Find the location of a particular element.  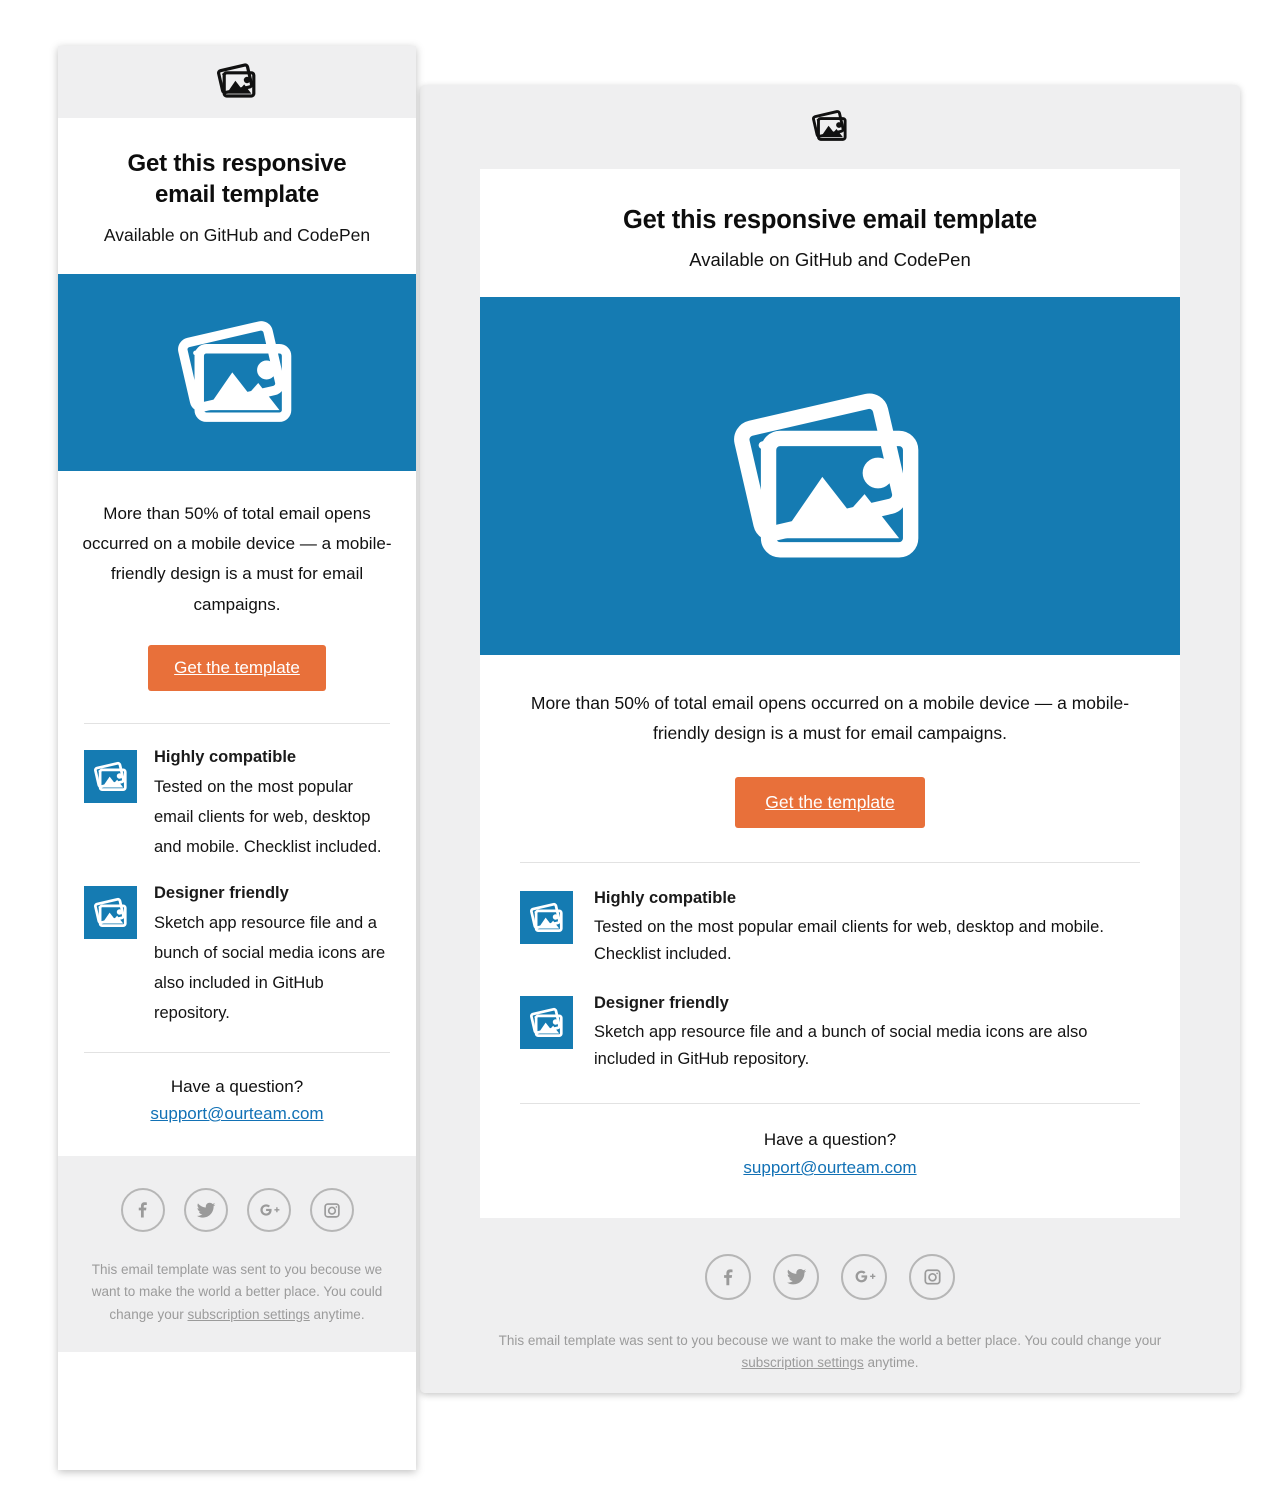

desktop-question-block: Have a question? support@ourteam.com is located at coordinates (830, 1160).